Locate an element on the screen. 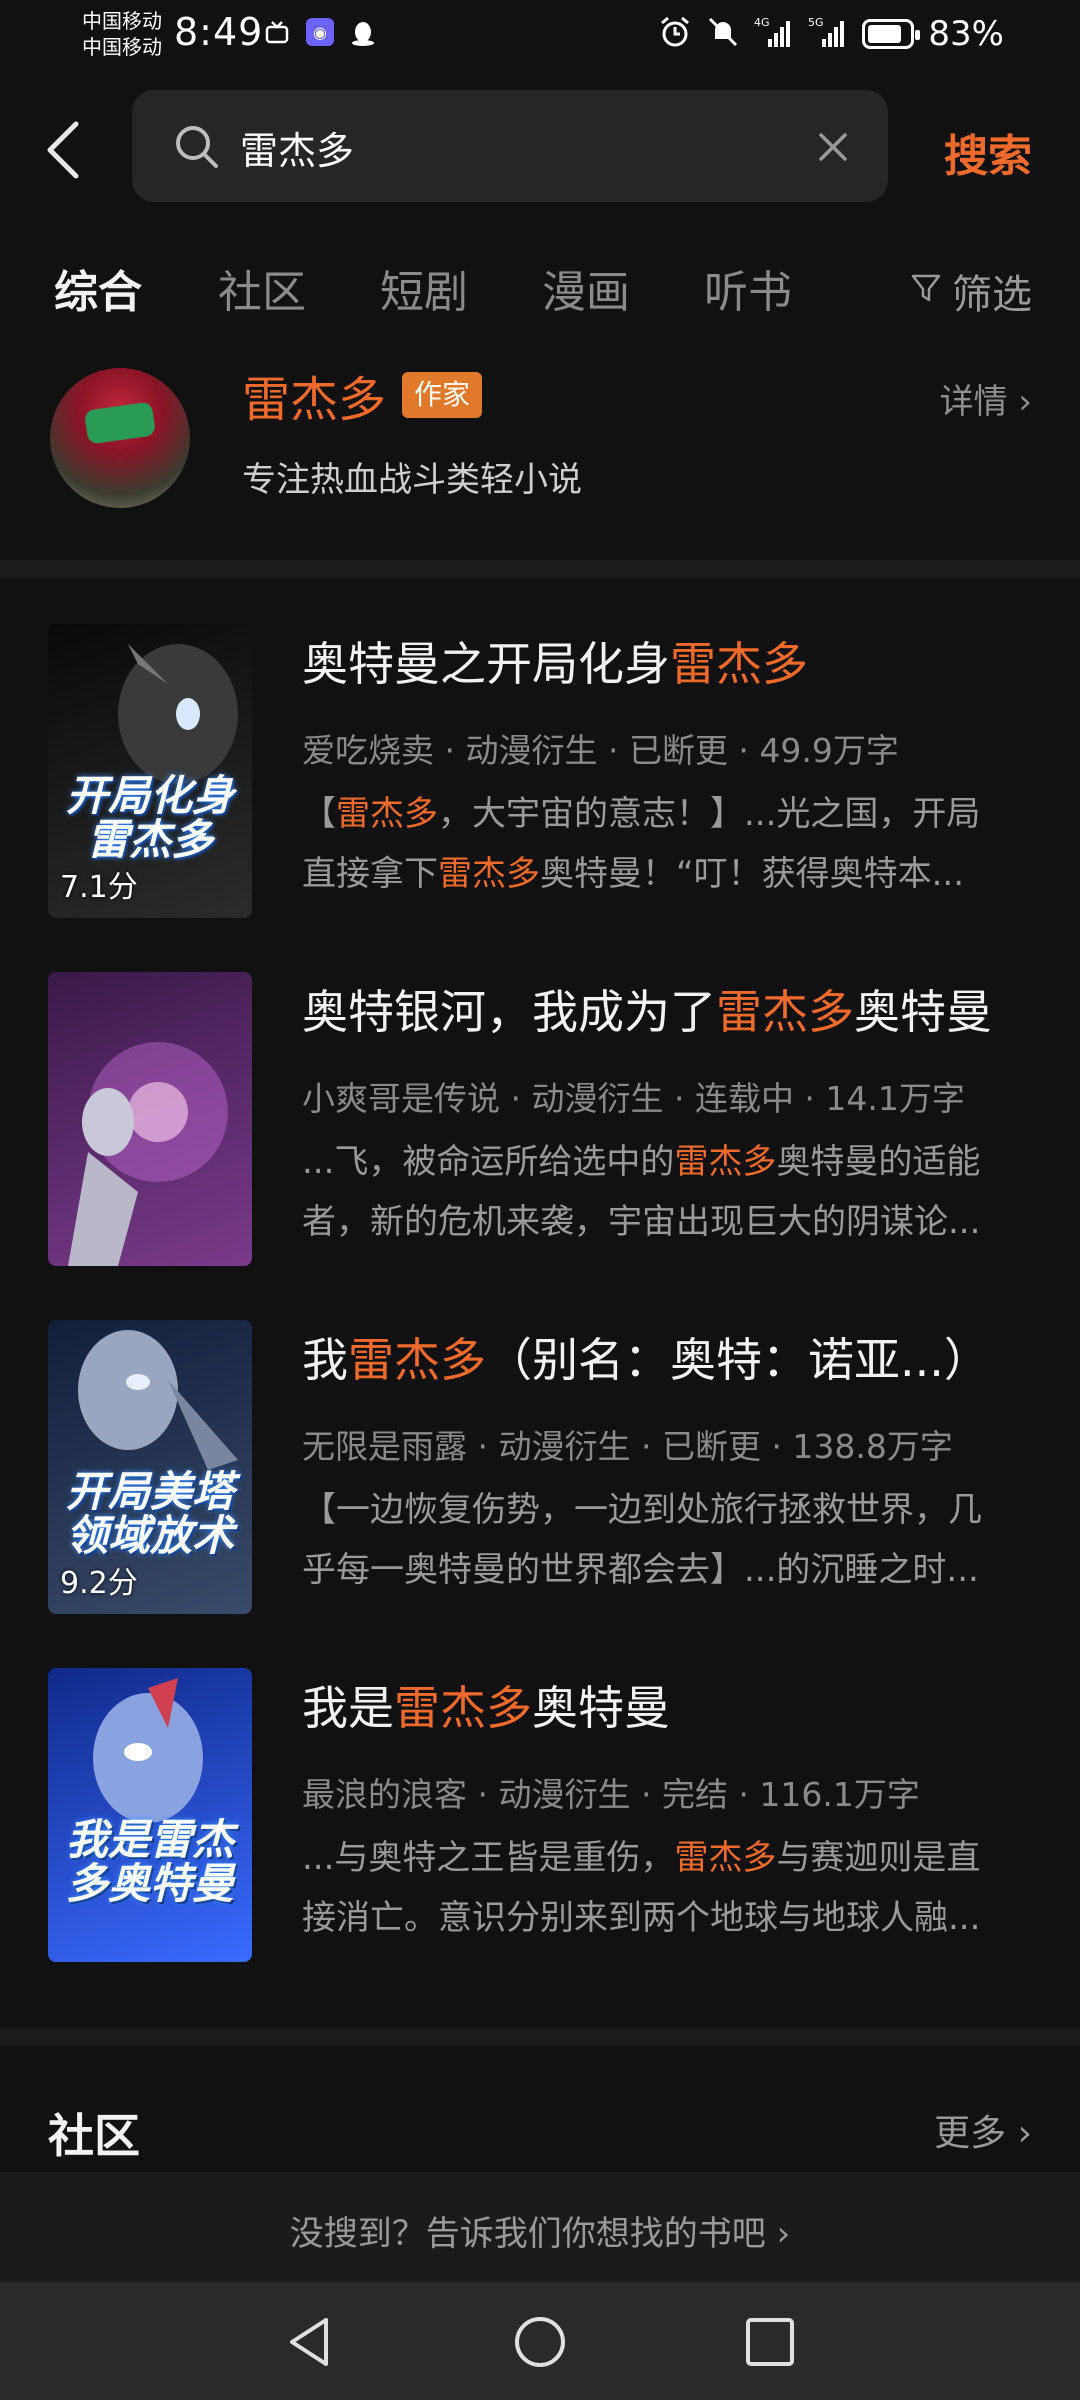  tv-icon is located at coordinates (277, 33).